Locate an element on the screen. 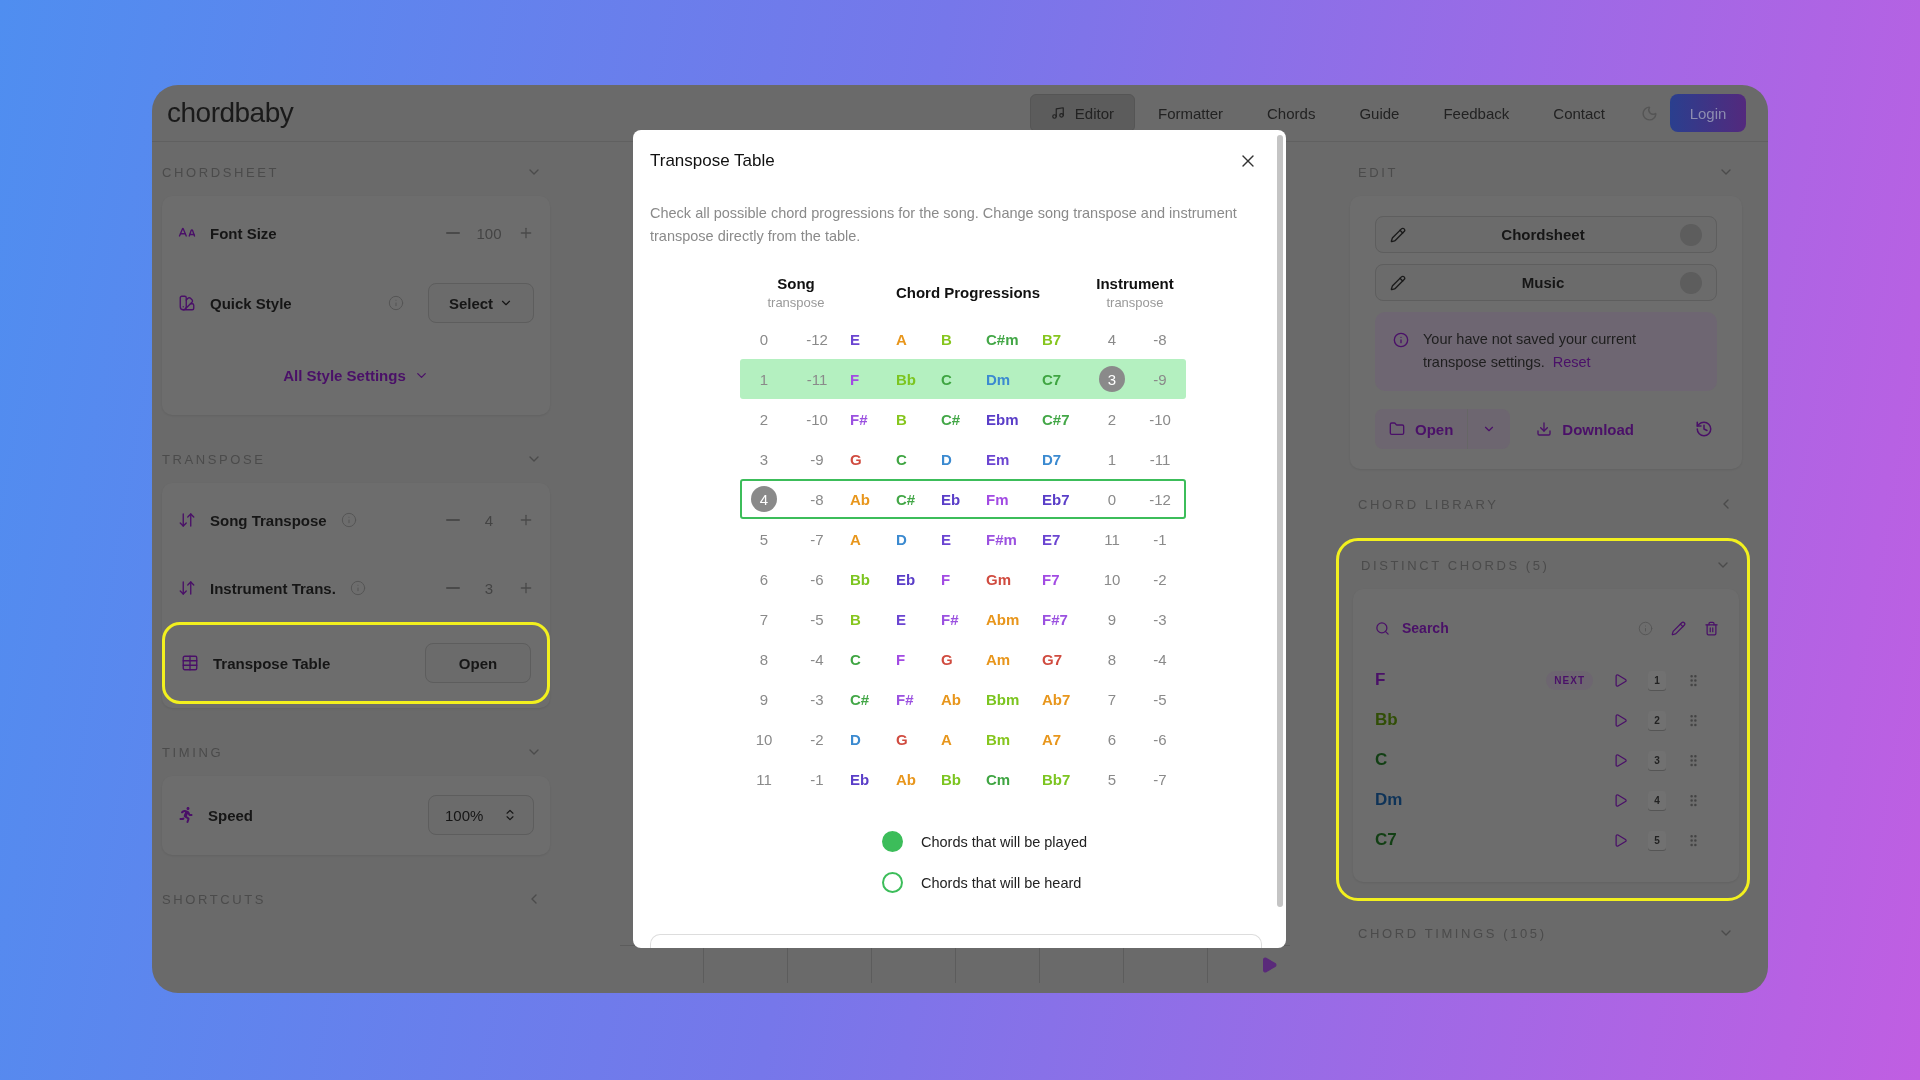 This screenshot has height=1080, width=1920. dialog-footer-button is located at coordinates (956, 941).